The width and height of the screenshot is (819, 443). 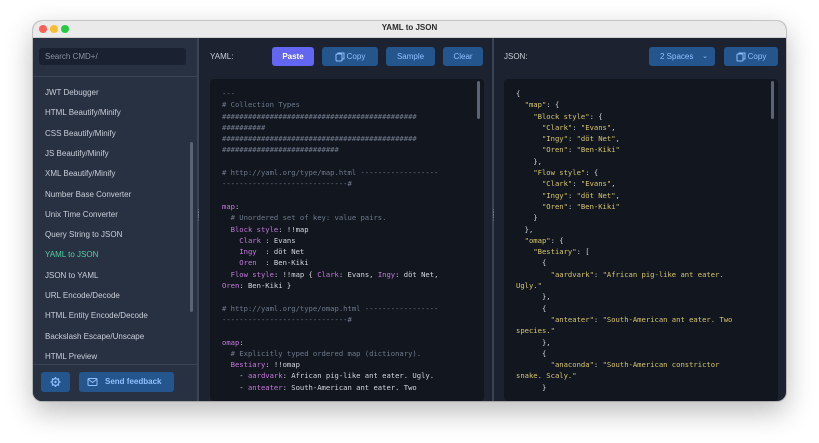 I want to click on sidebar-item: JS Beautify/Minify, so click(x=77, y=153).